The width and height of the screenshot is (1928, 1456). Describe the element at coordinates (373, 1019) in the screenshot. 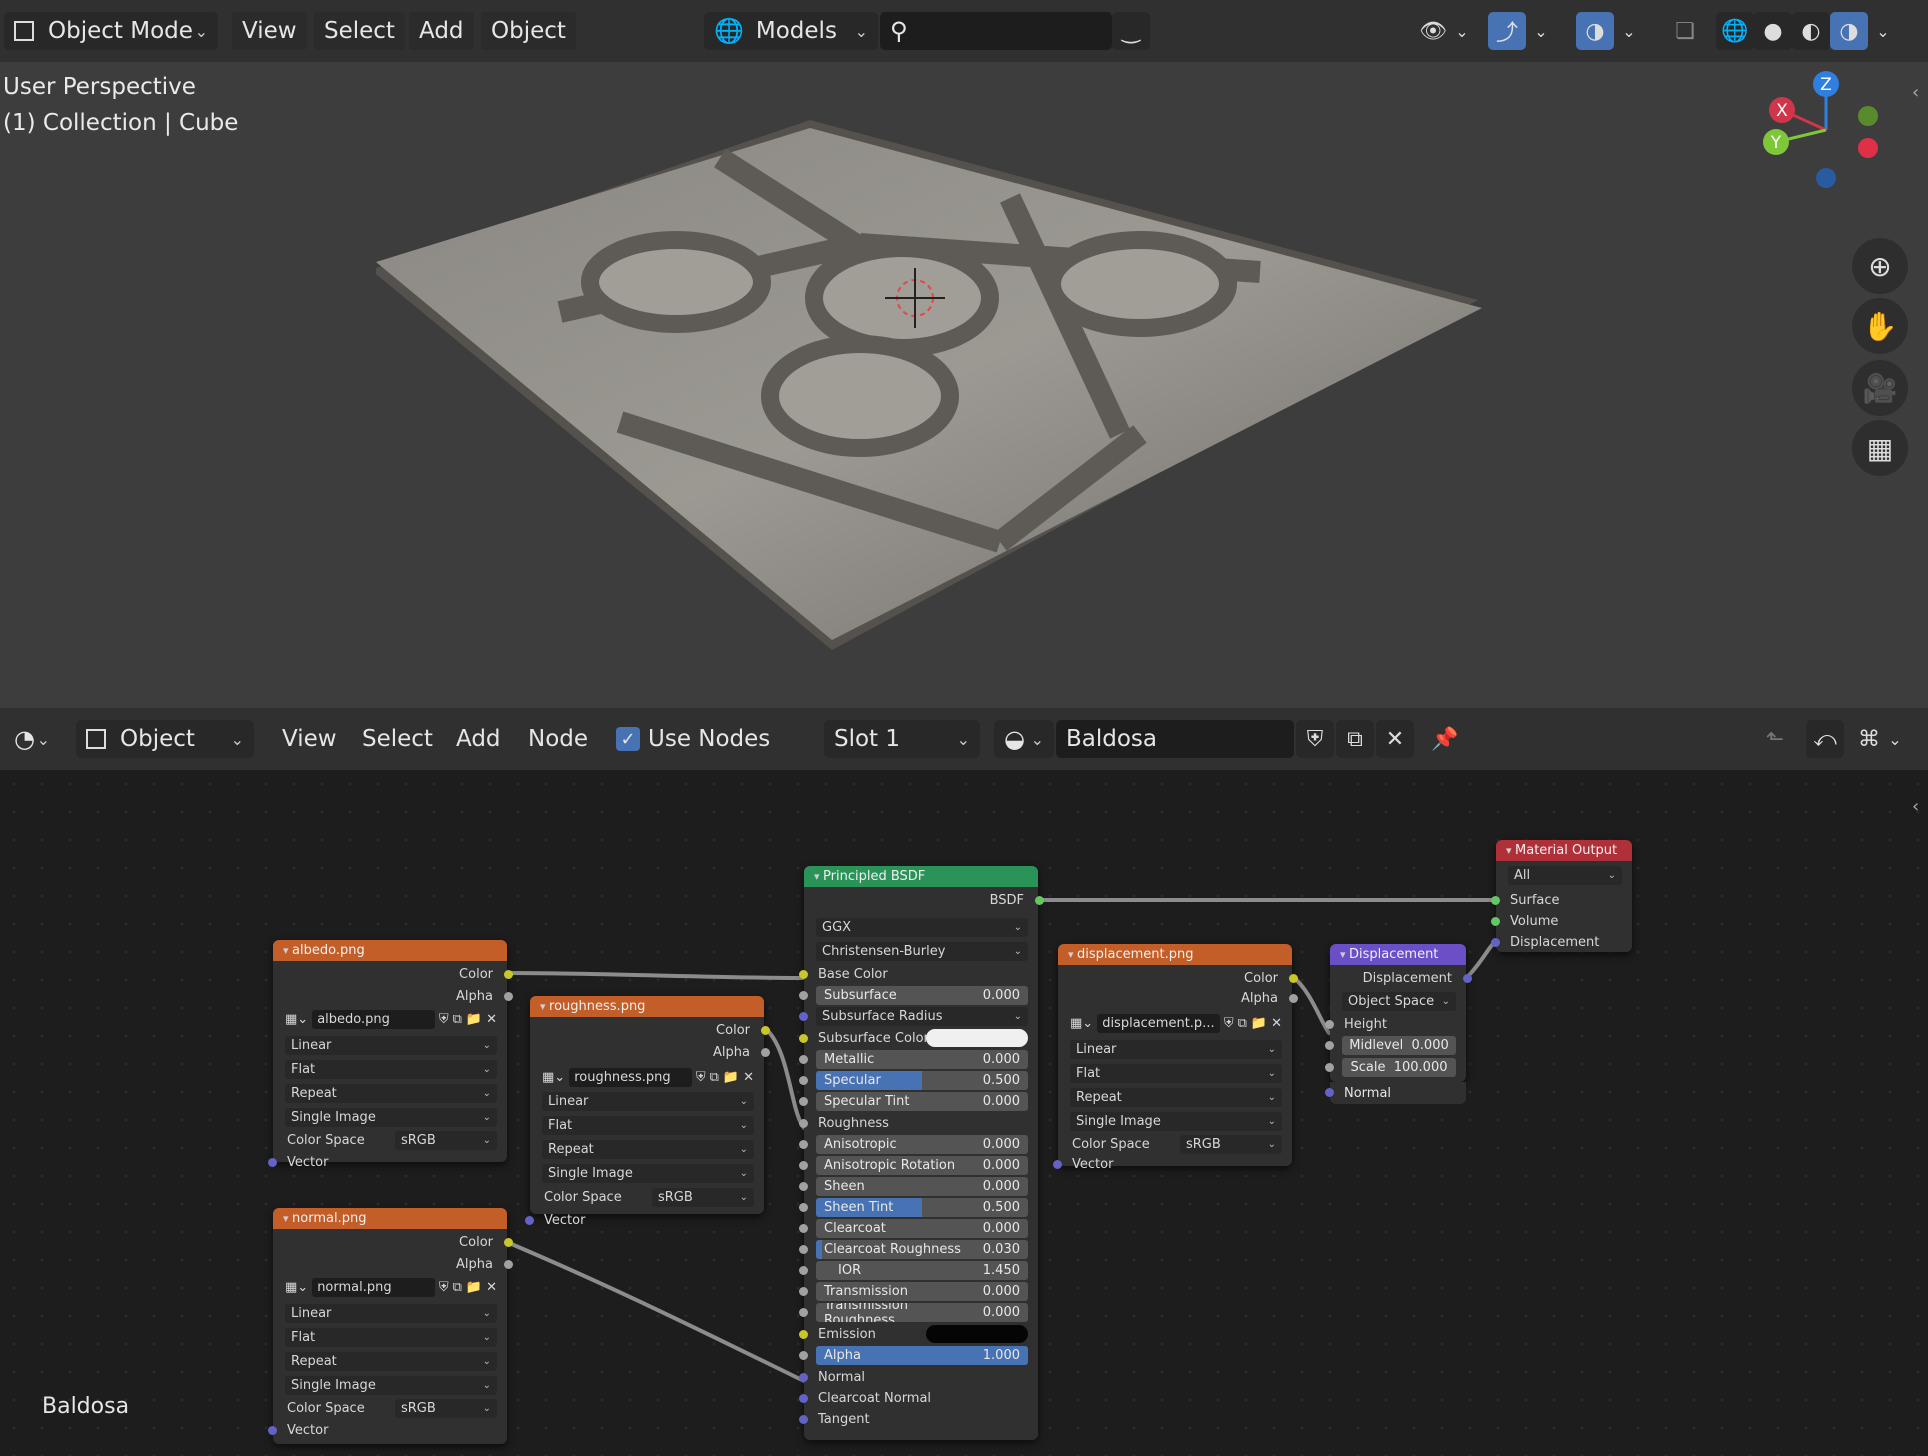

I see `albedo-image-name: albedo.png` at that location.